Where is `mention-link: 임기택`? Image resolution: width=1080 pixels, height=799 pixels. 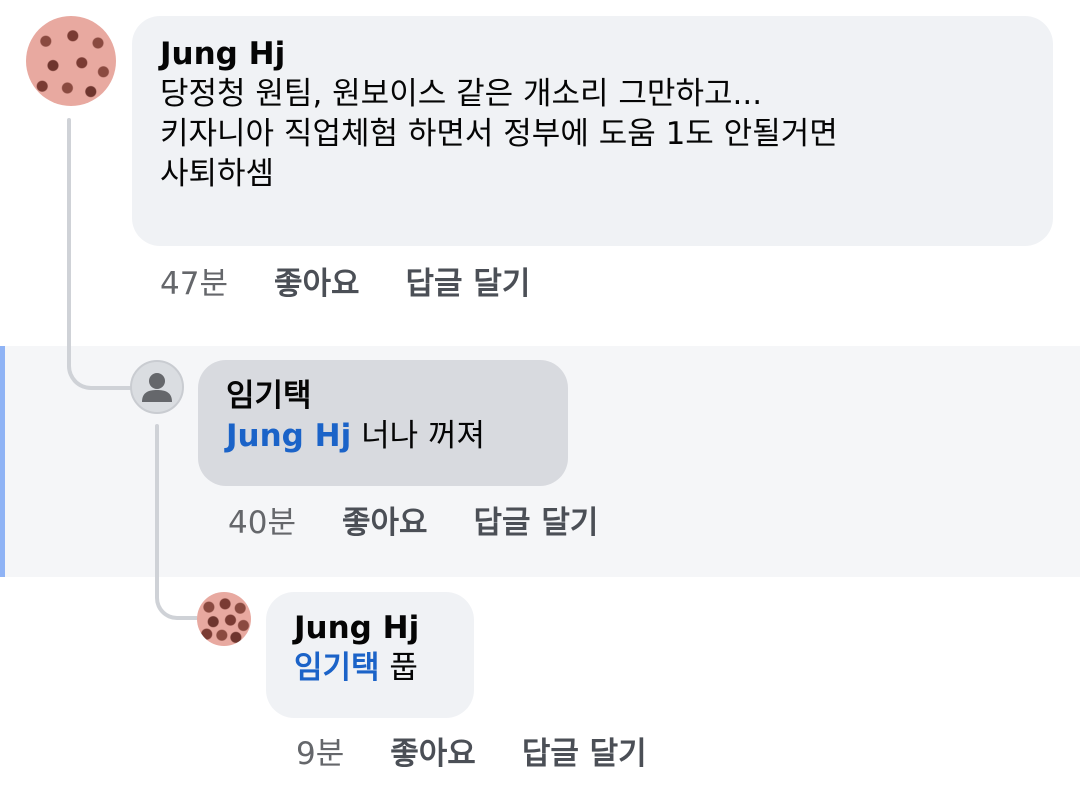 mention-link: 임기택 is located at coordinates (337, 668).